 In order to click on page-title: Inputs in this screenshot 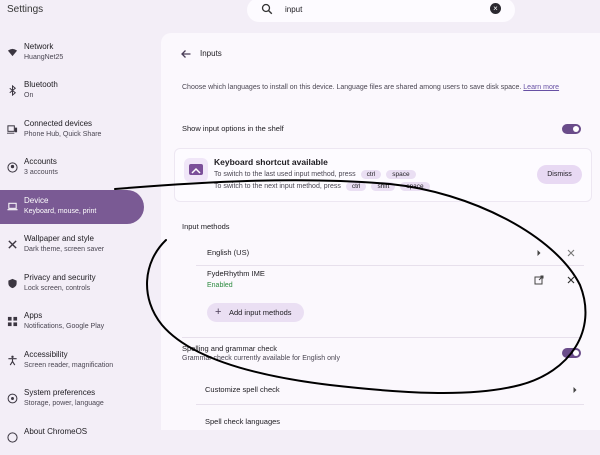, I will do `click(211, 53)`.